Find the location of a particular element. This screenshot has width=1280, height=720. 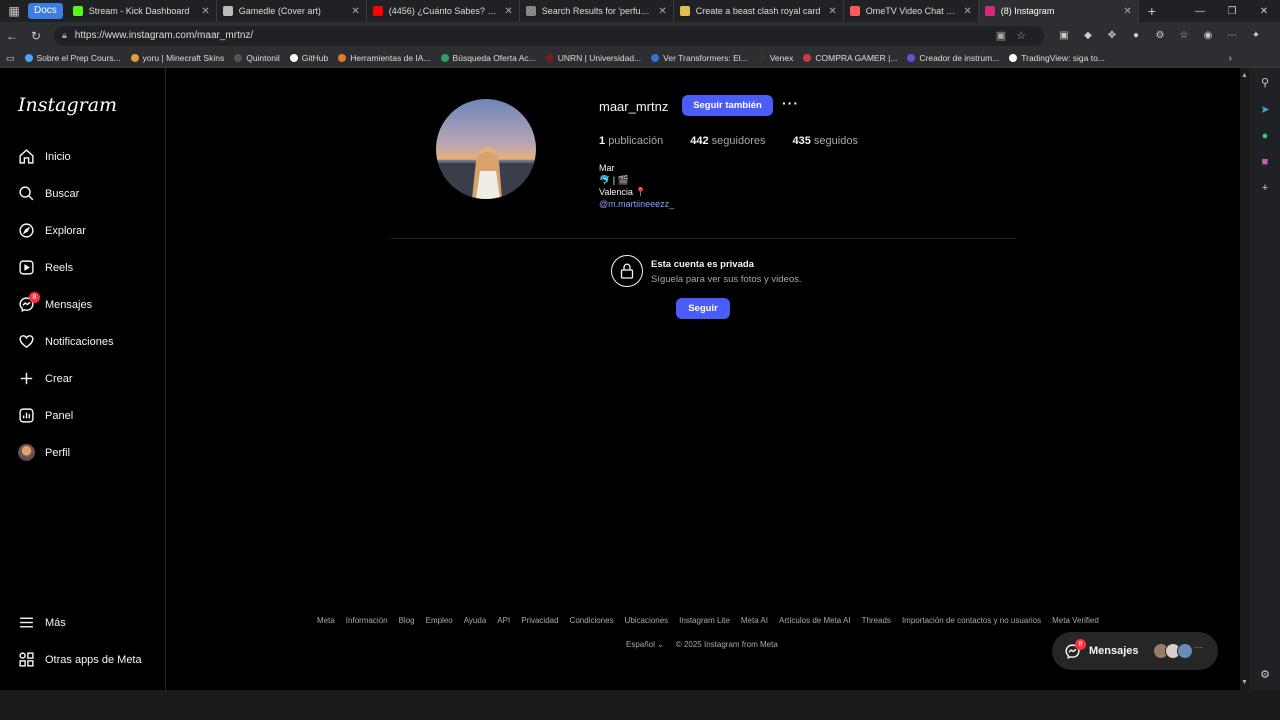

site-info-icon: 🔒︎ is located at coordinates (64, 35).